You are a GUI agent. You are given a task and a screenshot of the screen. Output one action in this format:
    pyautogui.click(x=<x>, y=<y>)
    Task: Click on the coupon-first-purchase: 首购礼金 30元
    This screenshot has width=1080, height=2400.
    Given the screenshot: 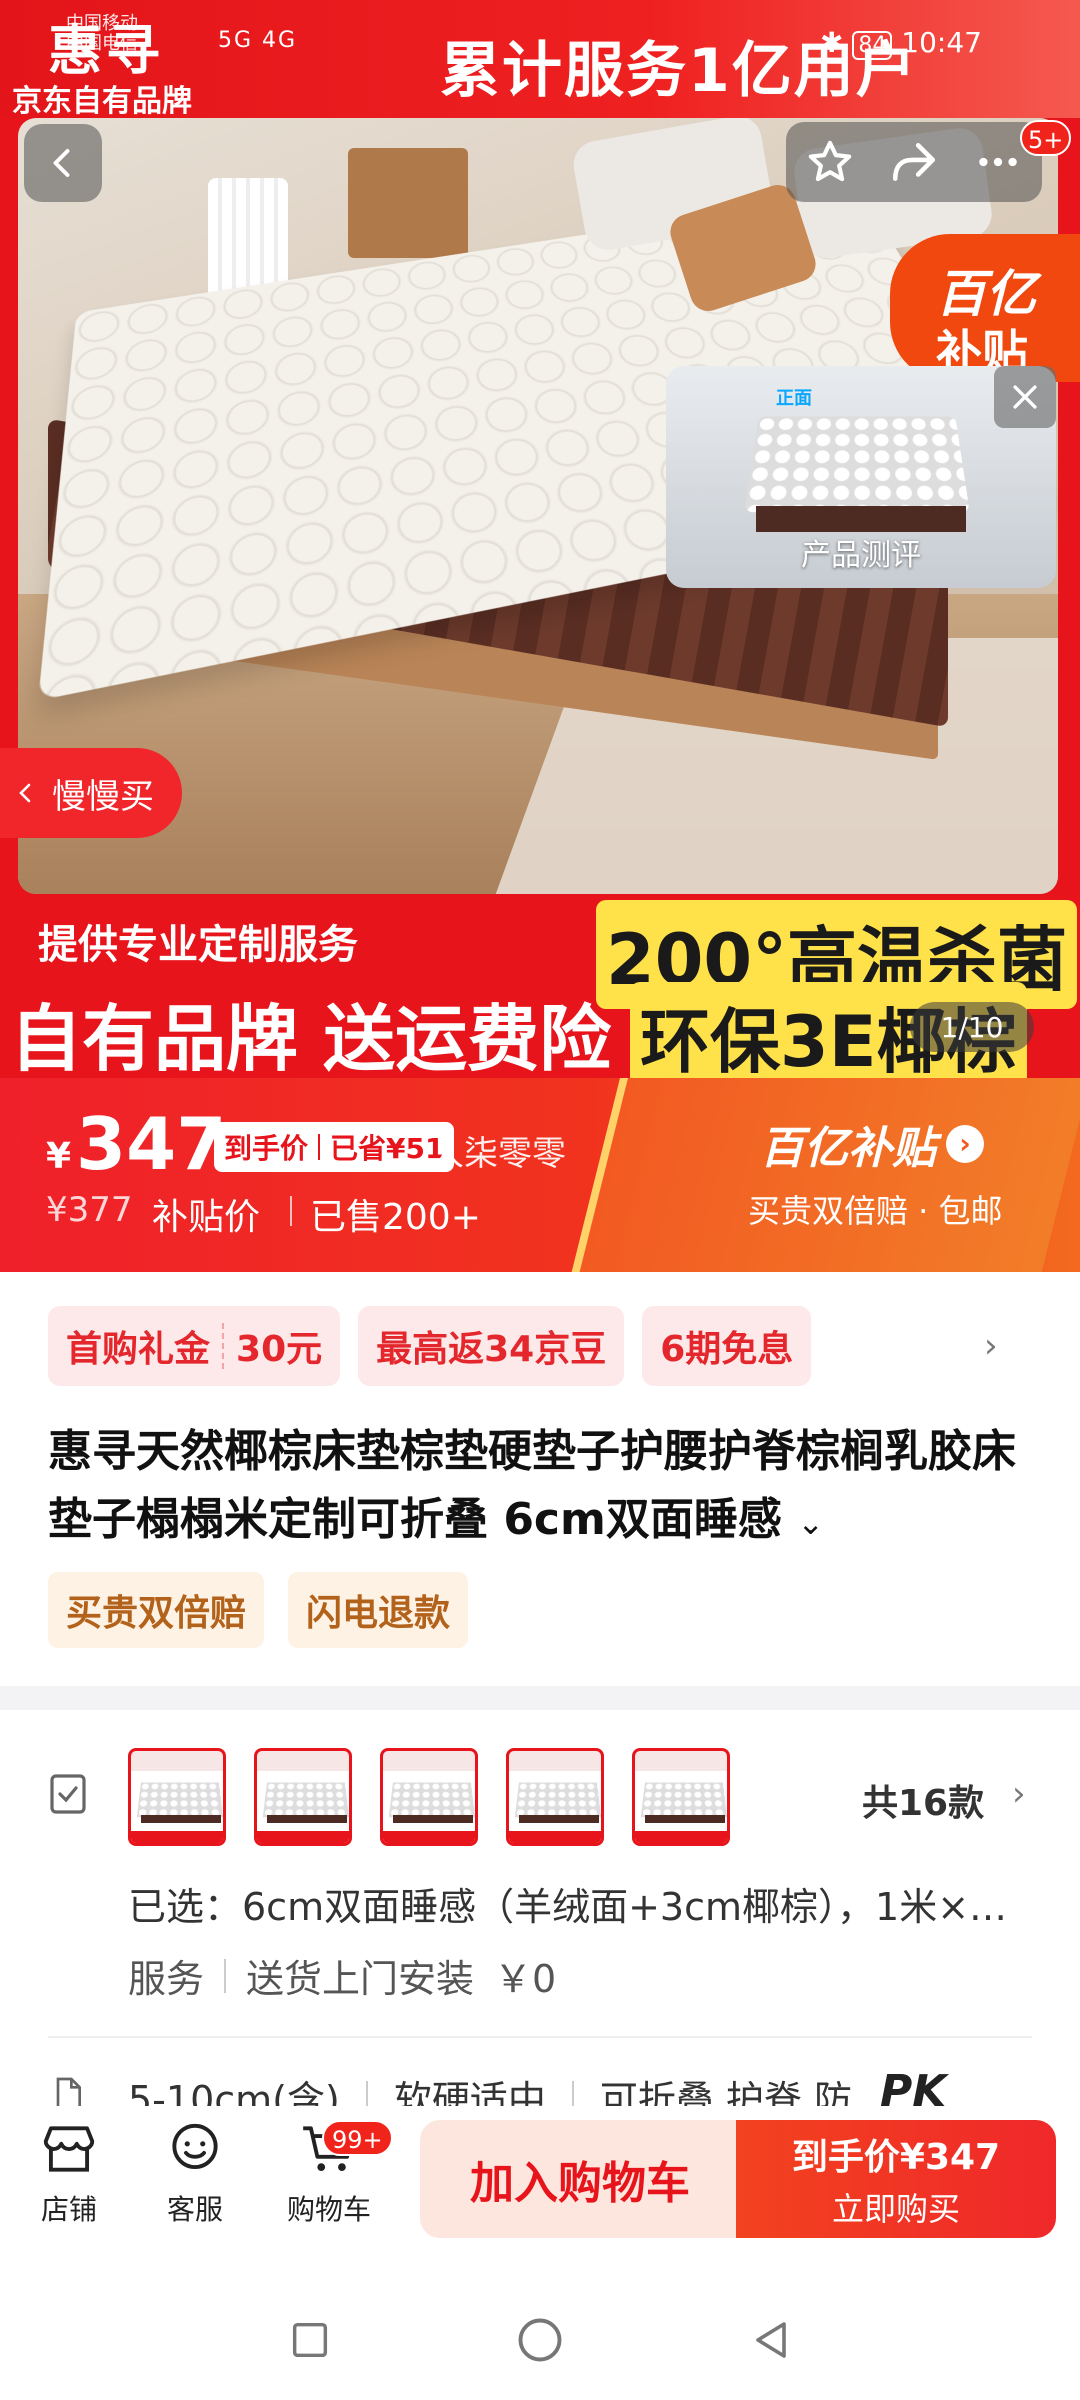 What is the action you would take?
    pyautogui.click(x=194, y=1346)
    